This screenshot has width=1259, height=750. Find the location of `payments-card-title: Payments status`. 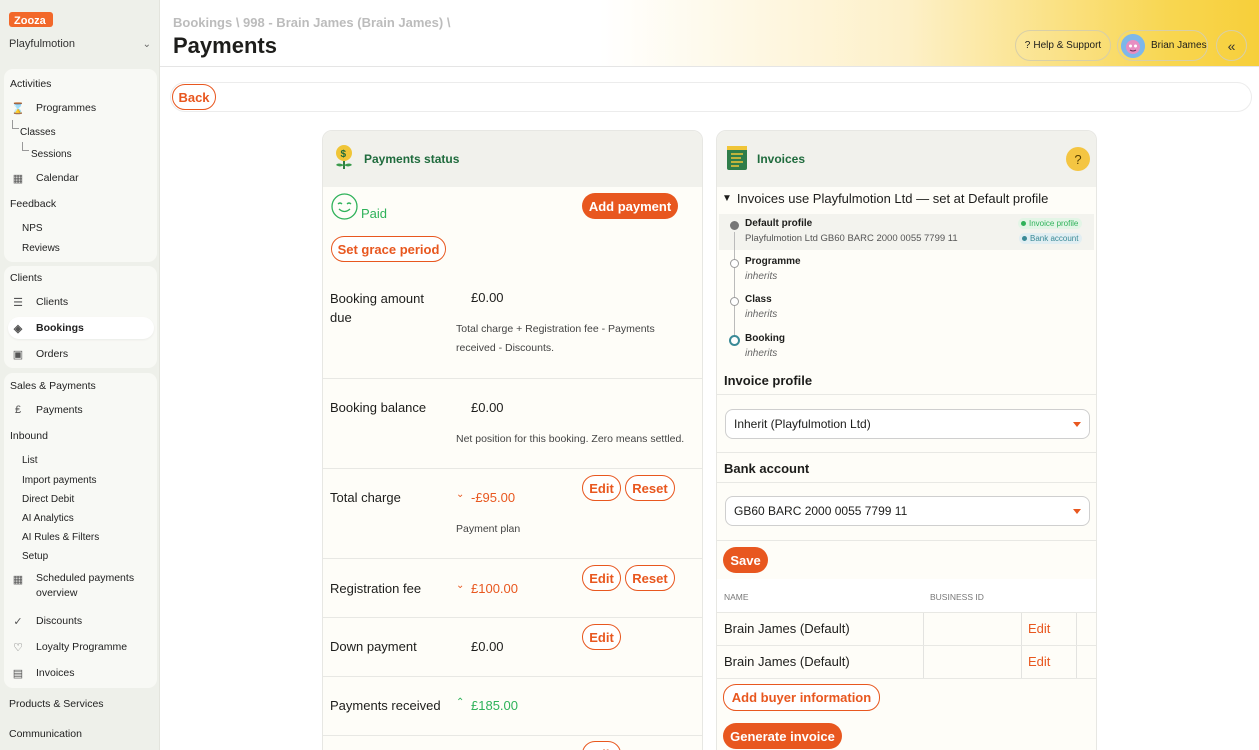

payments-card-title: Payments status is located at coordinates (412, 159).